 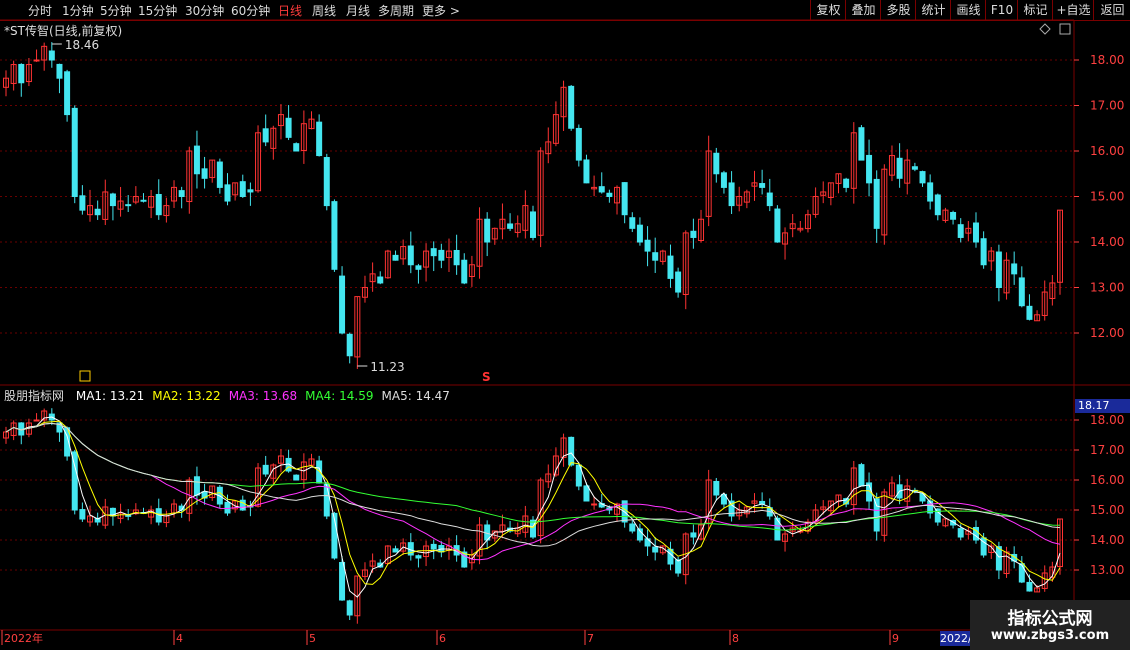 What do you see at coordinates (1107, 450) in the screenshot?
I see `indicator-tick-label: 17.00` at bounding box center [1107, 450].